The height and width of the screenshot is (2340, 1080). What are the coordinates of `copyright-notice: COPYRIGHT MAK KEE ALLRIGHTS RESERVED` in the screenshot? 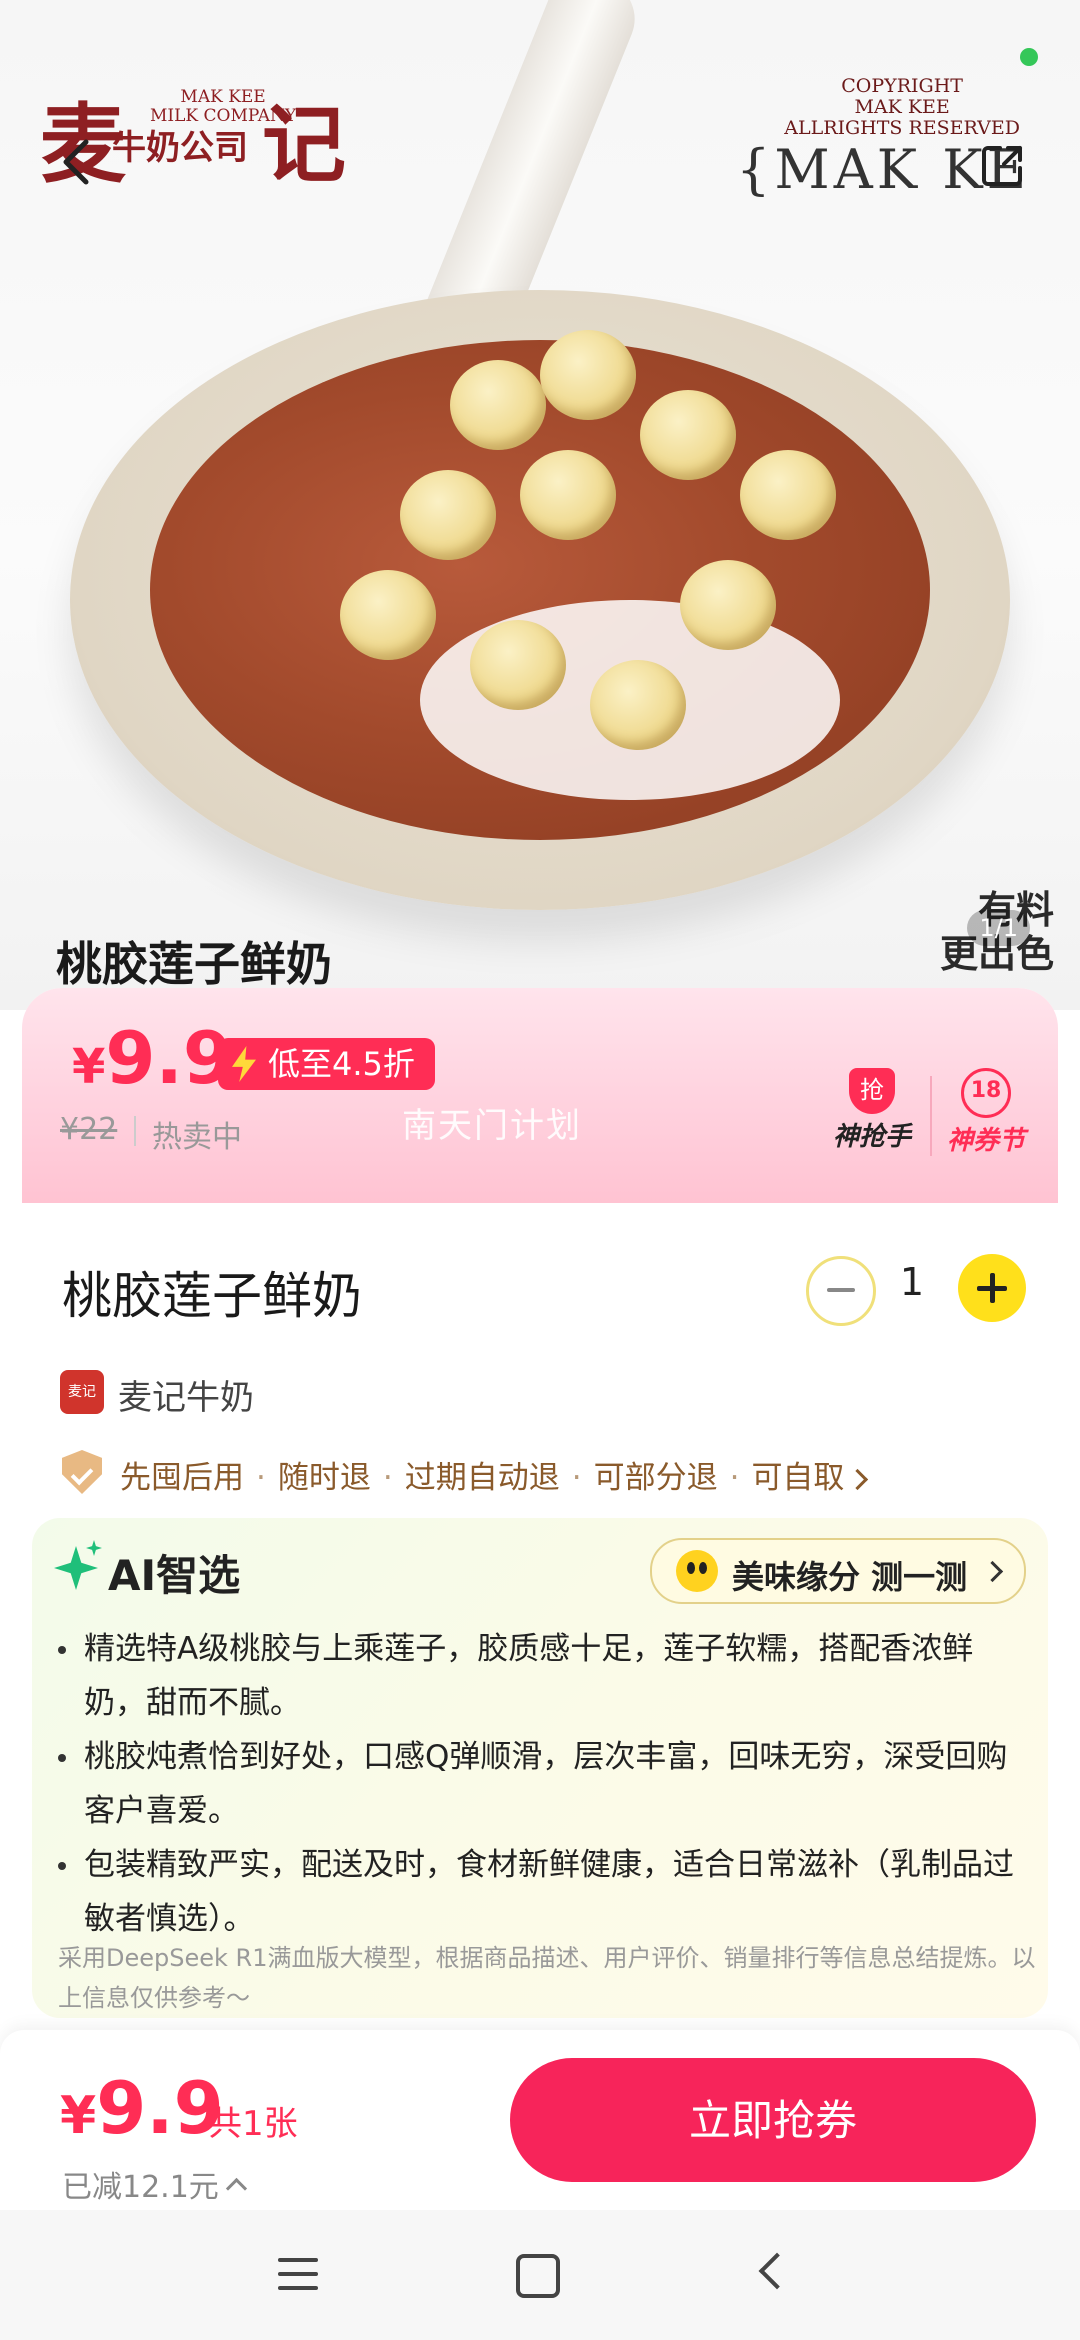 It's located at (902, 107).